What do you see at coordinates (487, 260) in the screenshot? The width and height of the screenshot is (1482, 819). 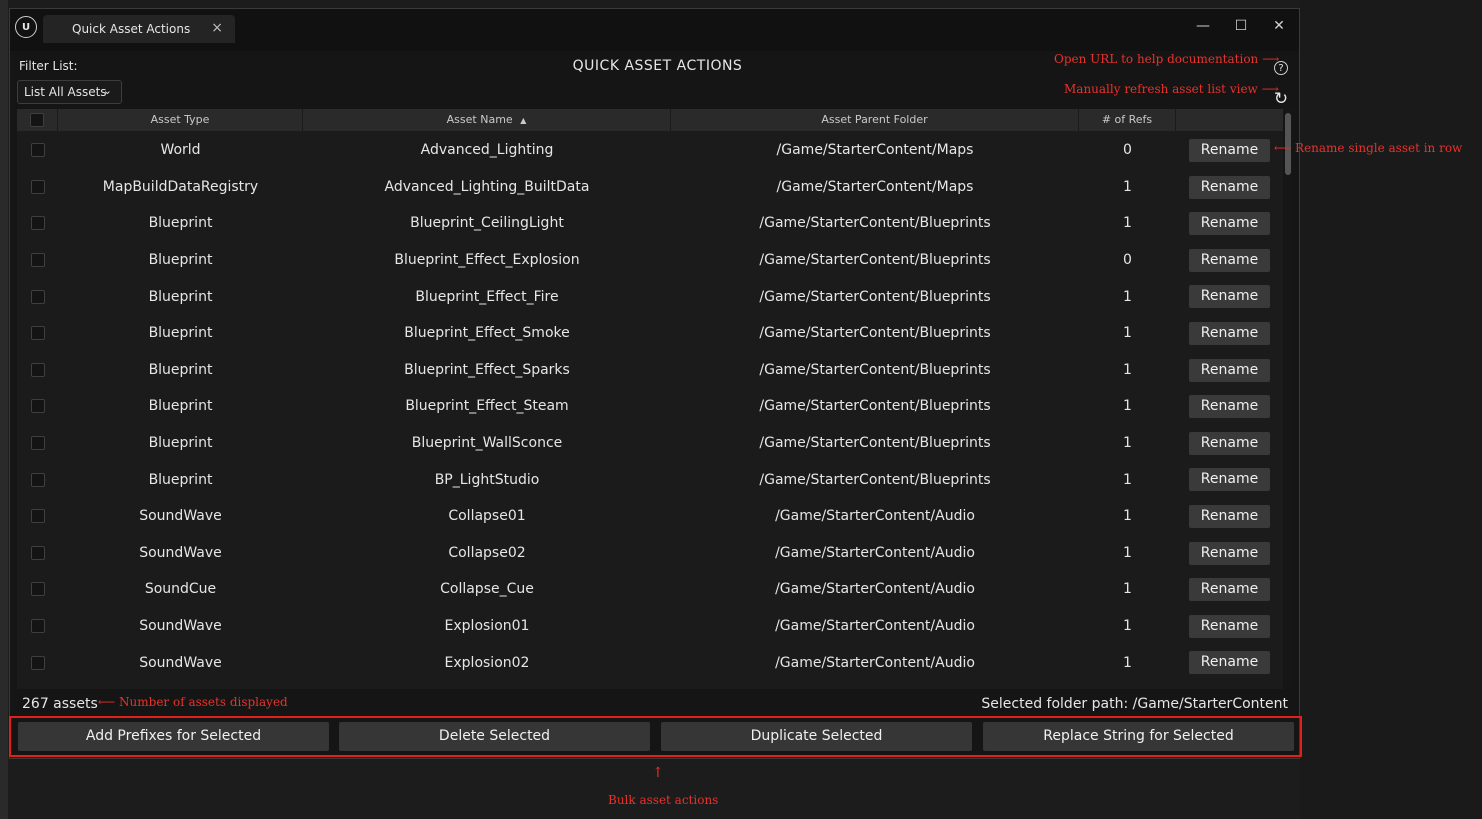 I see `asset-name-cell: Blueprint_Effect_Explosion` at bounding box center [487, 260].